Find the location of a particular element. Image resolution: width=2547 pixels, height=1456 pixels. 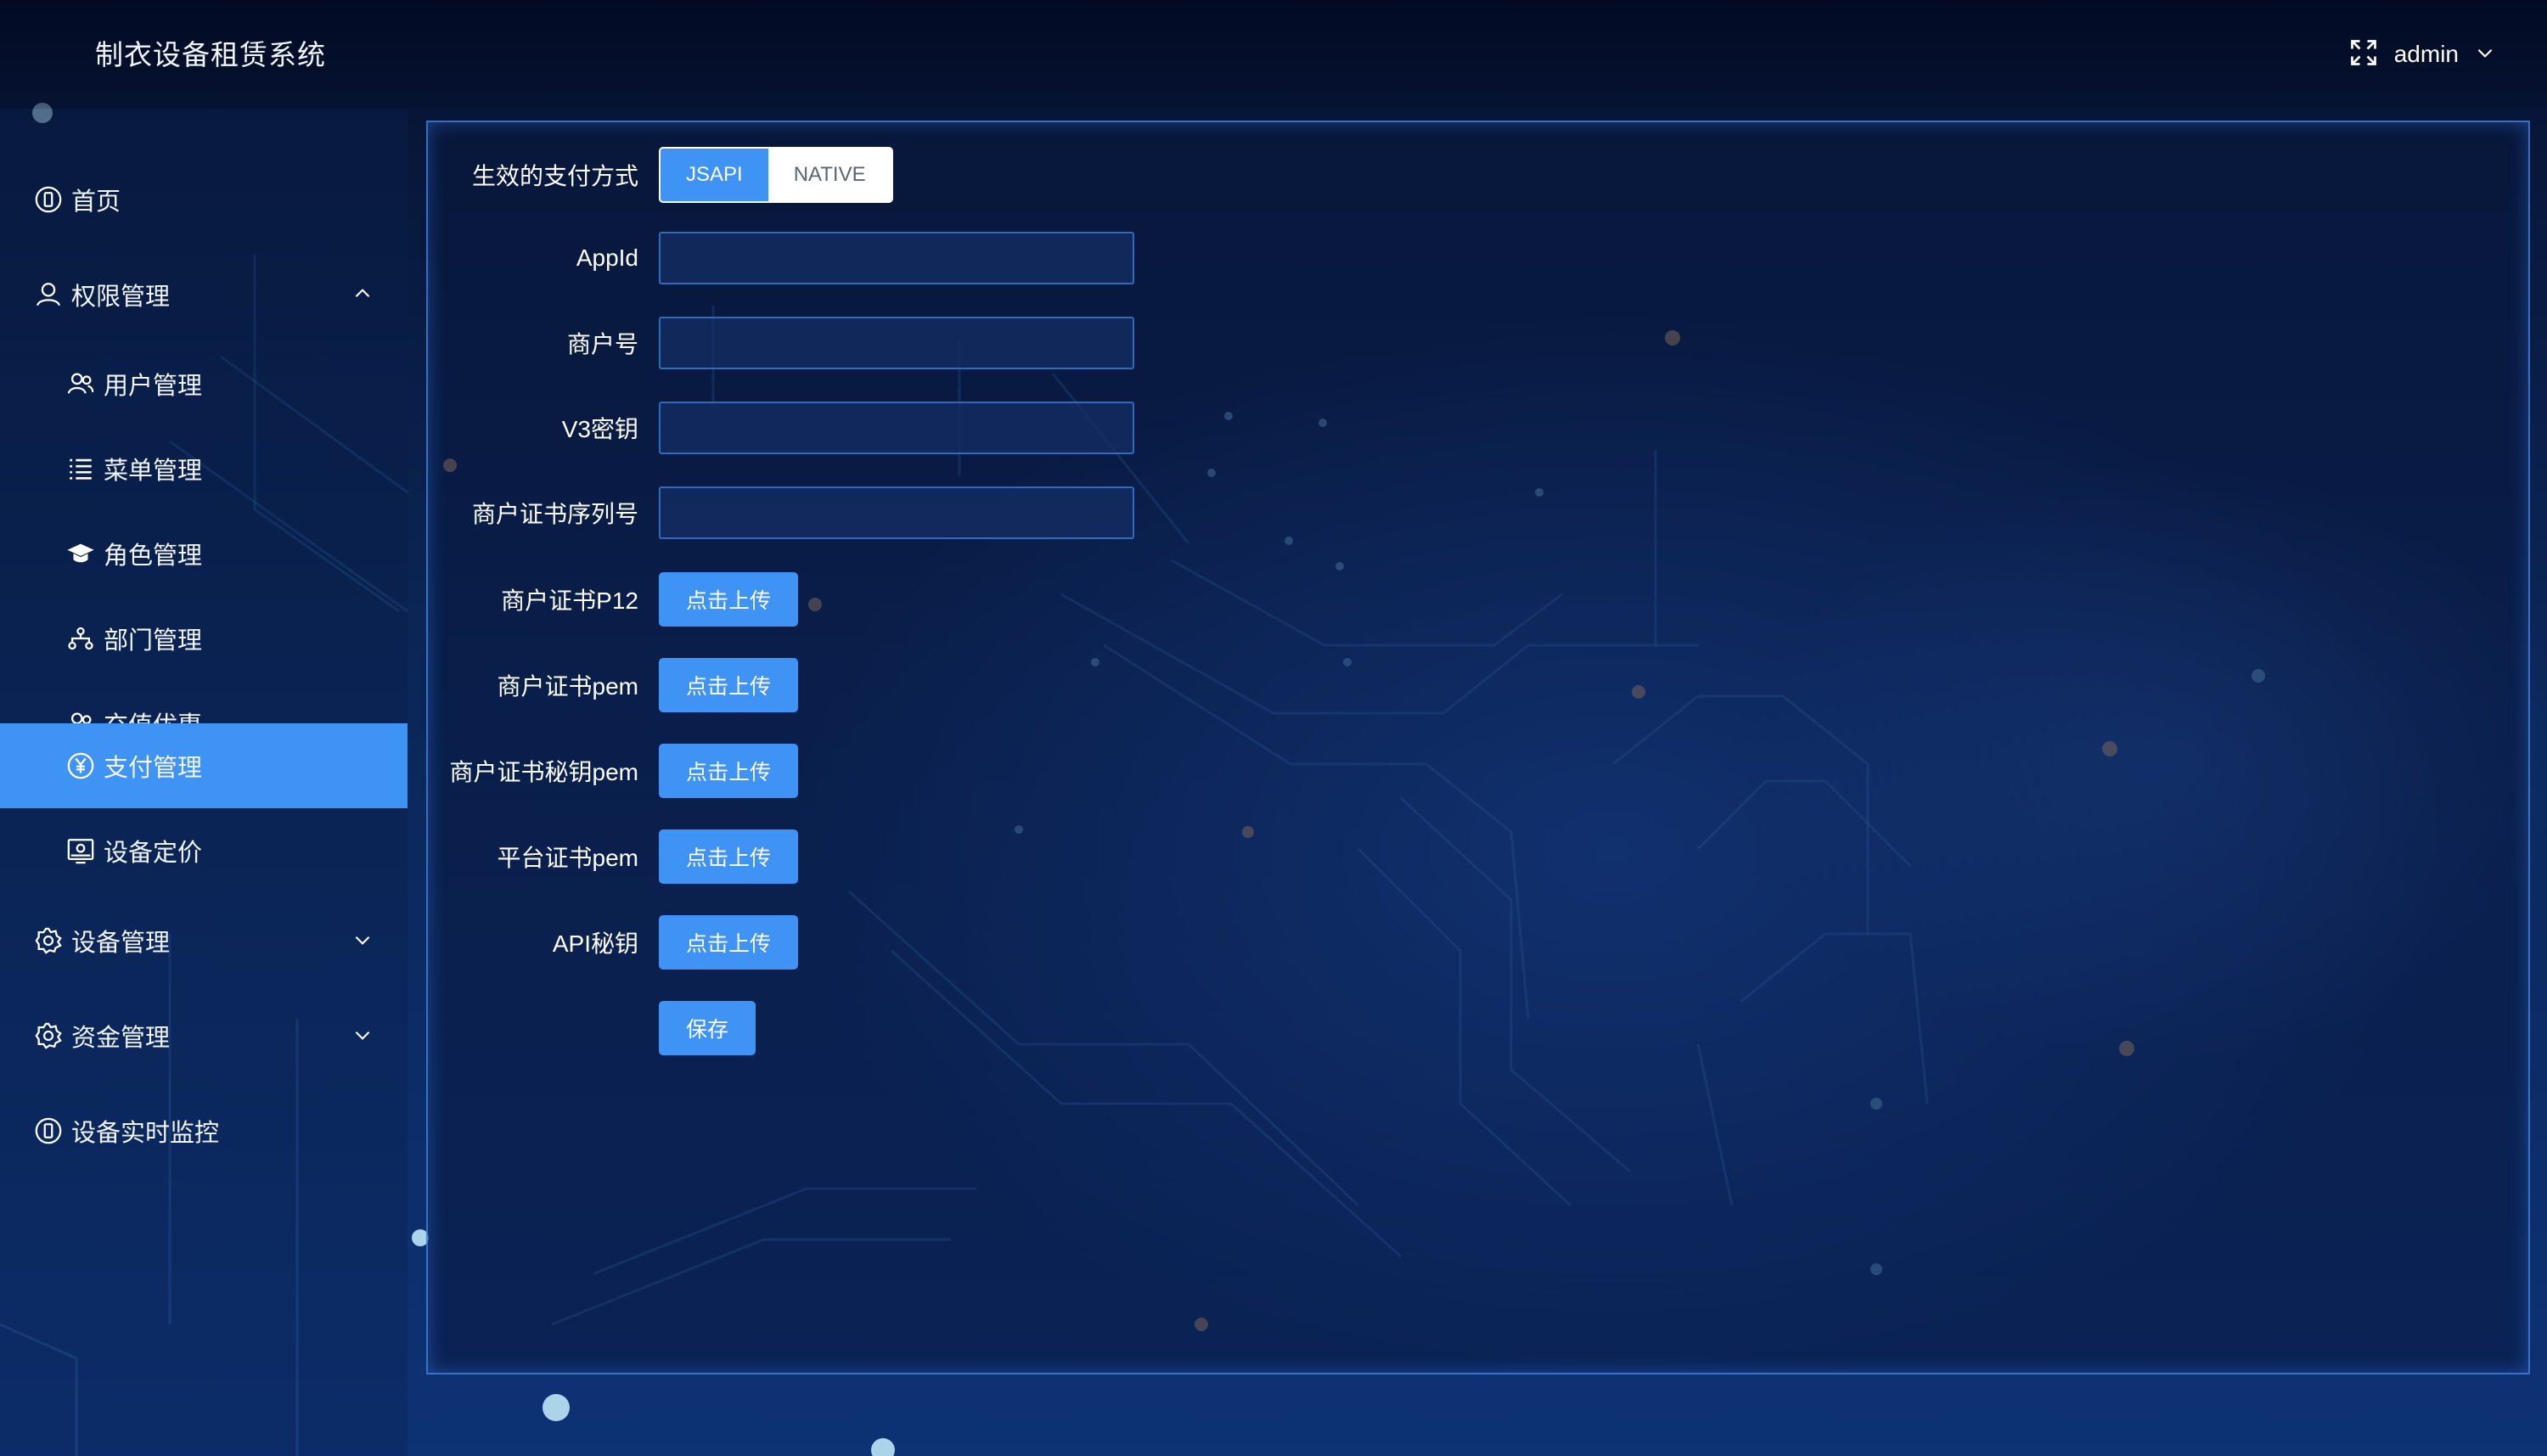

pay-mode-segmented: JSAPI NATIVE is located at coordinates (776, 175).